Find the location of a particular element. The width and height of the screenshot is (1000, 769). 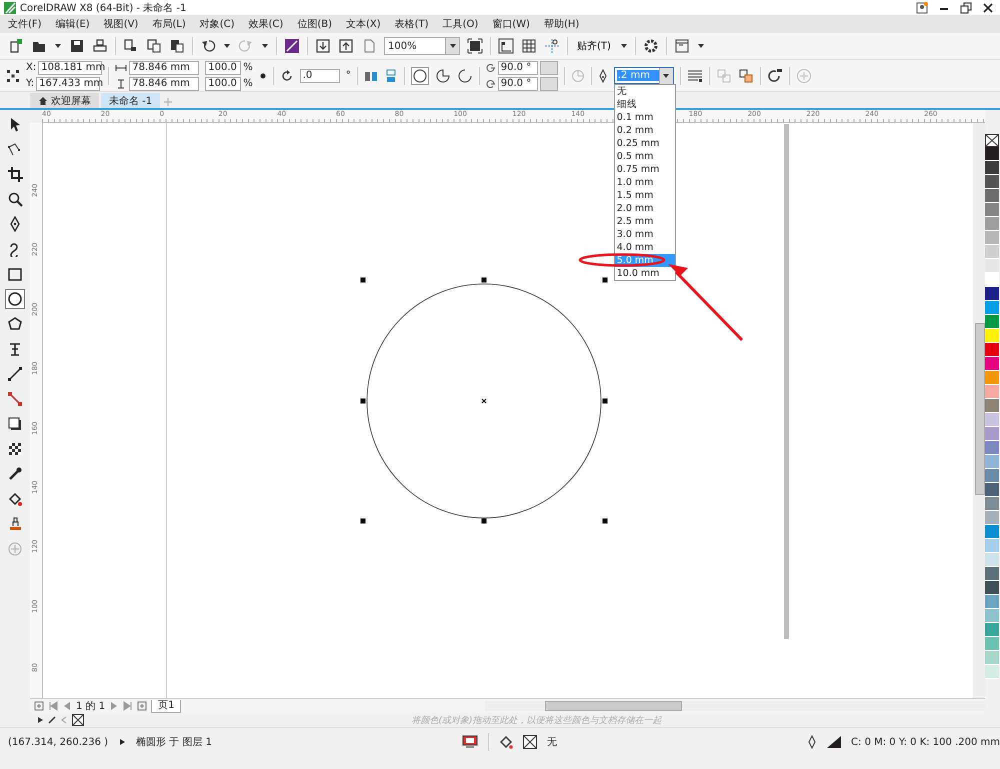

text-wrap-icon is located at coordinates (694, 76).